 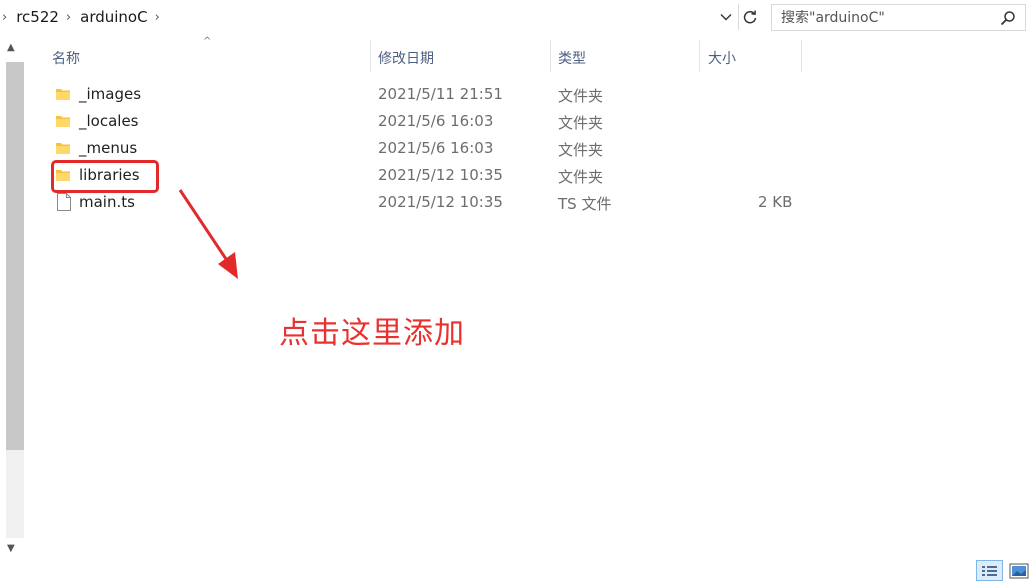 I want to click on file-name: main.ts, so click(x=107, y=202).